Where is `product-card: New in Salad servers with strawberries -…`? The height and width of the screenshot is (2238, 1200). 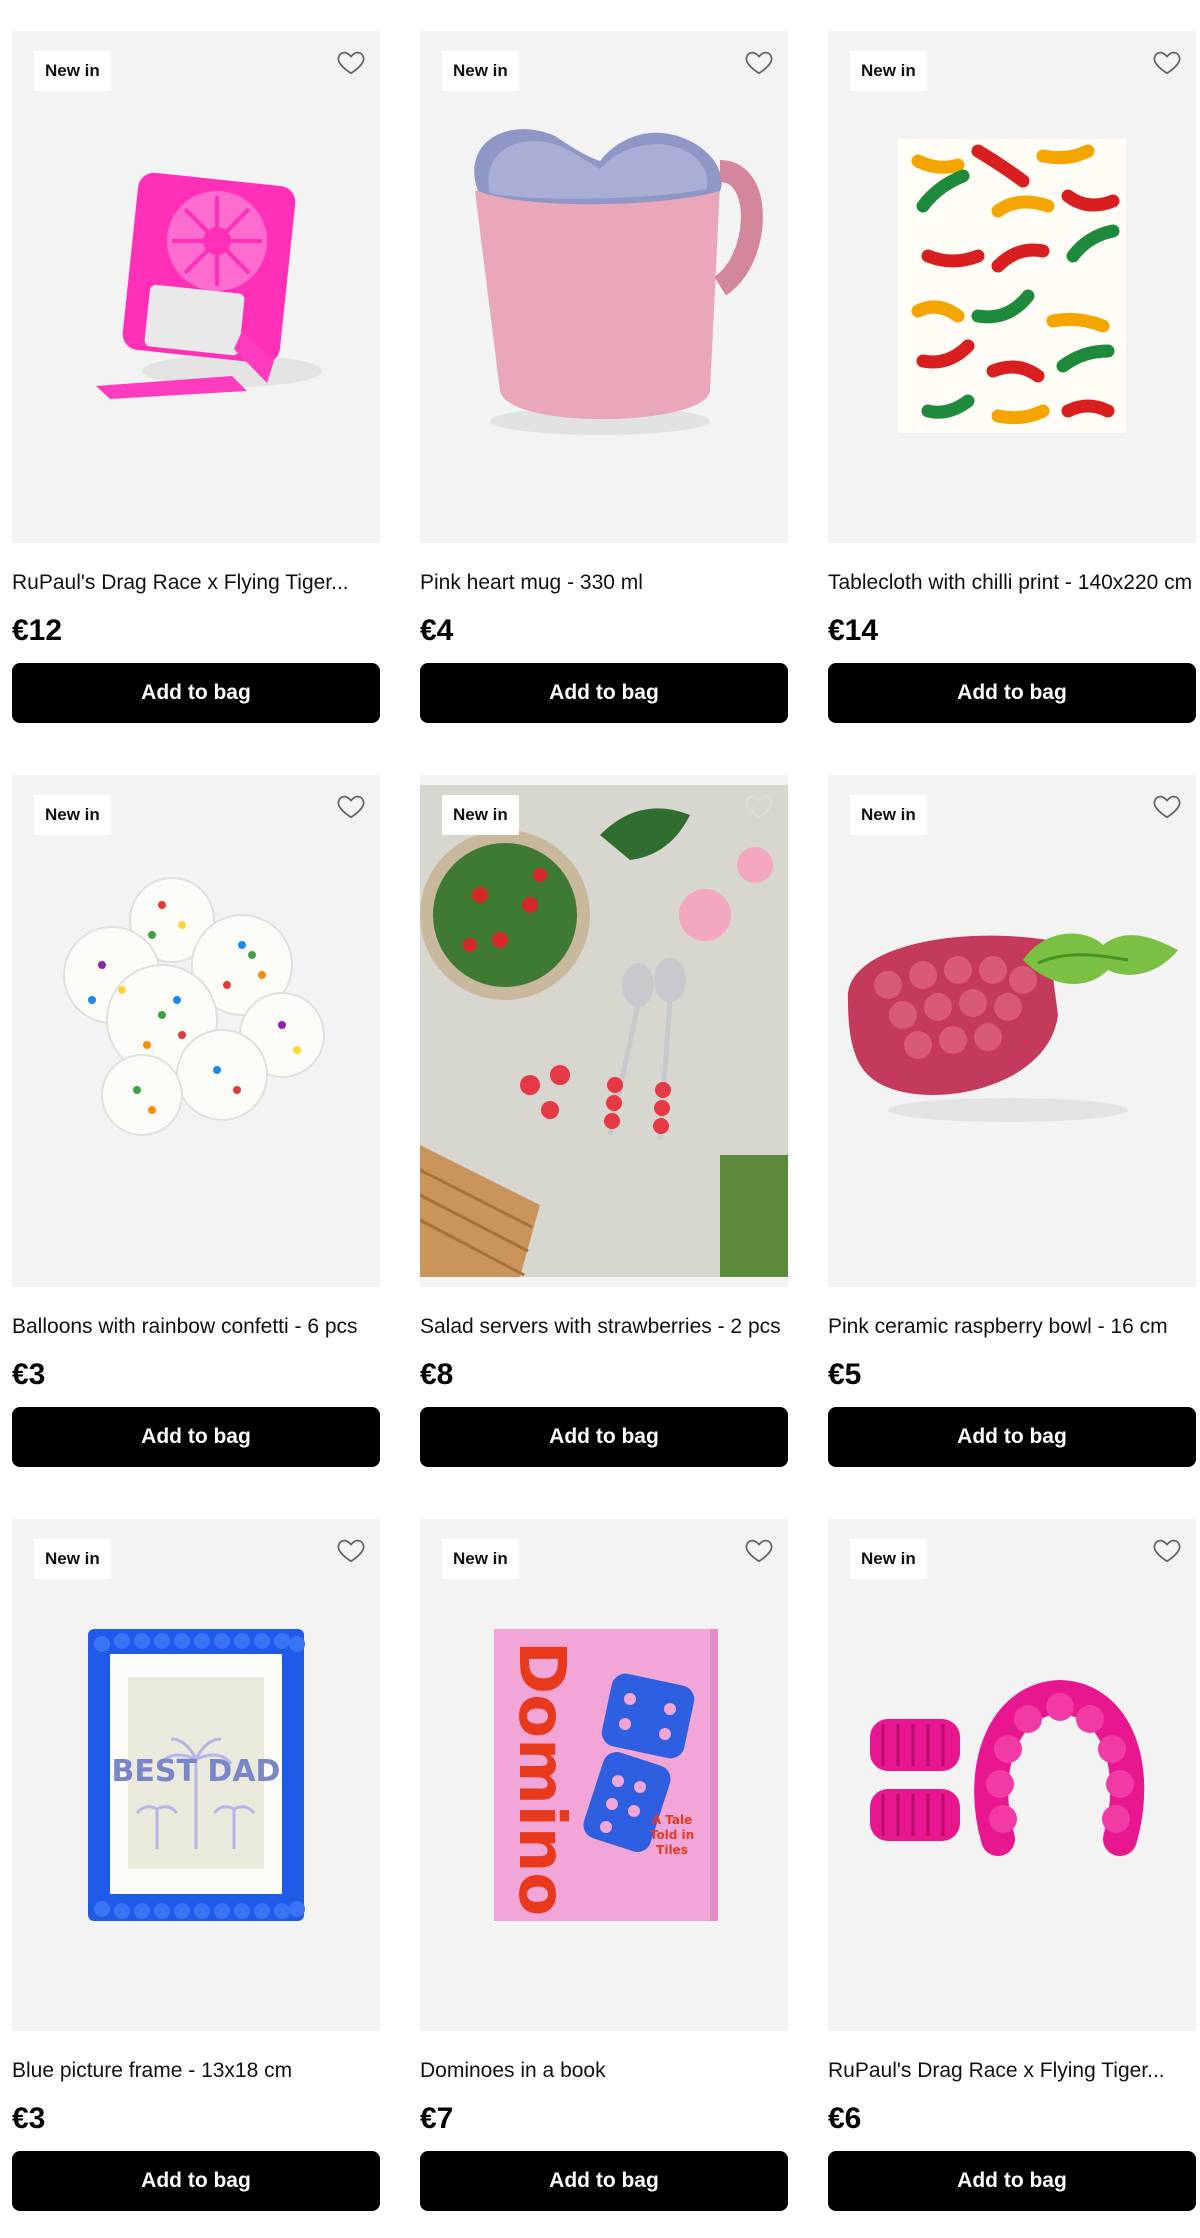 product-card: New in Salad servers with strawberries -… is located at coordinates (604, 1121).